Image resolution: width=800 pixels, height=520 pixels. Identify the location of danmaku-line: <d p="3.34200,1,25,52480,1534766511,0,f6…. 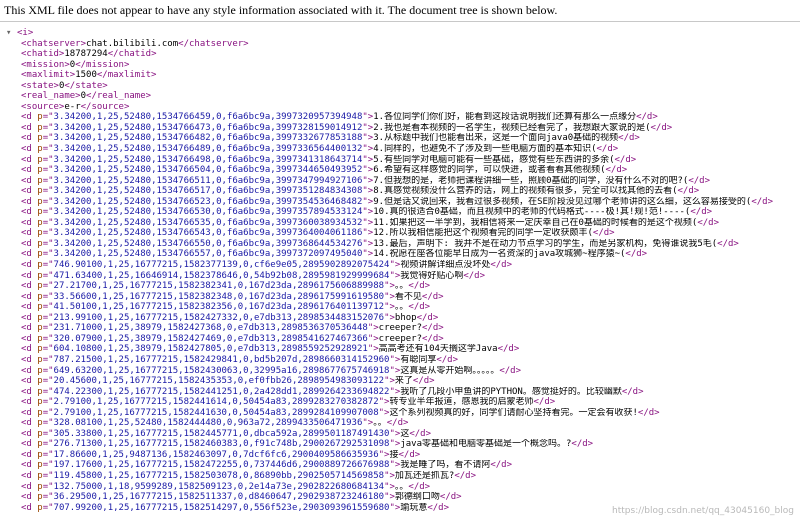
(400, 181).